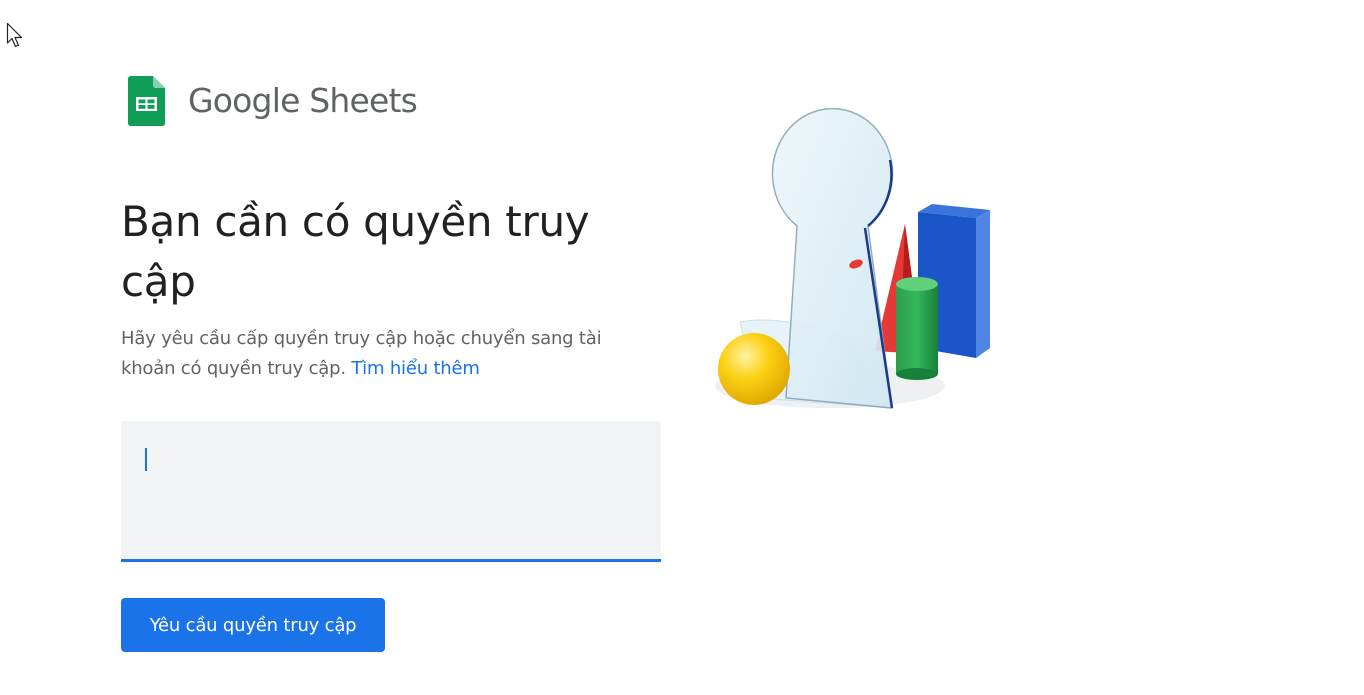 The width and height of the screenshot is (1364, 695). What do you see at coordinates (303, 100) in the screenshot?
I see `product-name: Google Sheets` at bounding box center [303, 100].